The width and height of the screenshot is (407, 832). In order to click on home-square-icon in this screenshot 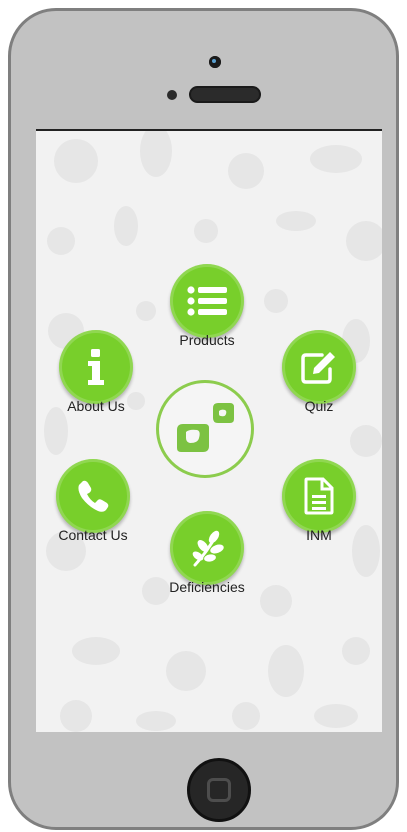, I will do `click(219, 790)`.